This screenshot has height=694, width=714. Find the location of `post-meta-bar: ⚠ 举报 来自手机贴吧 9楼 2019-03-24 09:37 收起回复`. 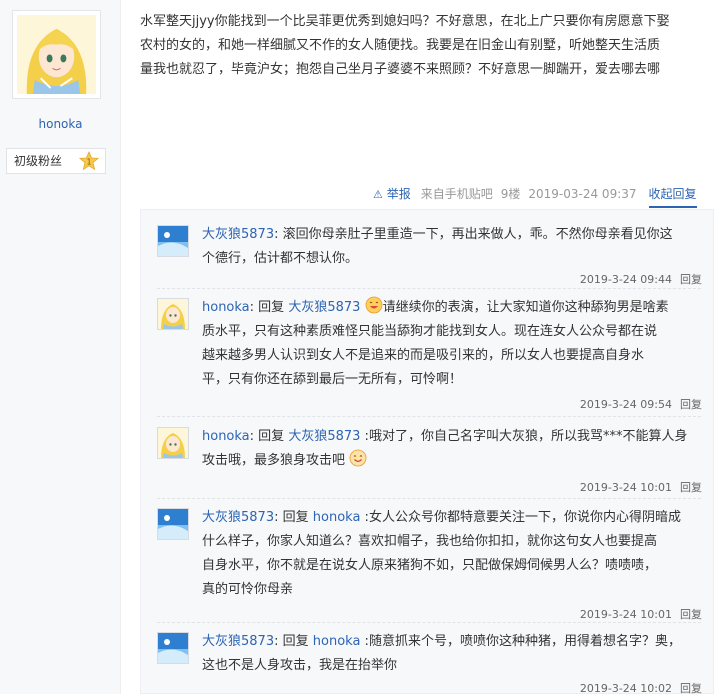

post-meta-bar: ⚠ 举报 来自手机贴吧 9楼 2019-03-24 09:37 收起回复 is located at coordinates (543, 197).